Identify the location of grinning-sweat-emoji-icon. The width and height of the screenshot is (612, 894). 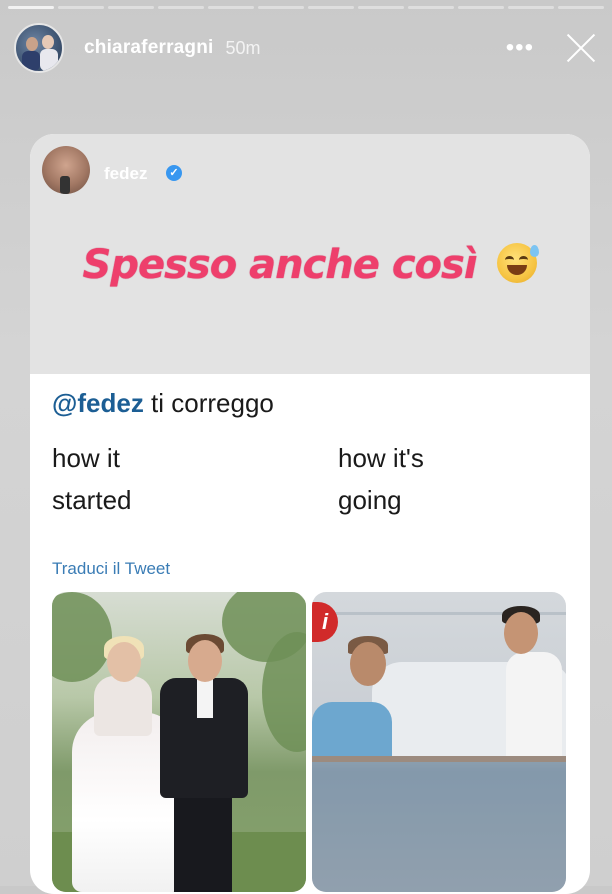
(518, 263).